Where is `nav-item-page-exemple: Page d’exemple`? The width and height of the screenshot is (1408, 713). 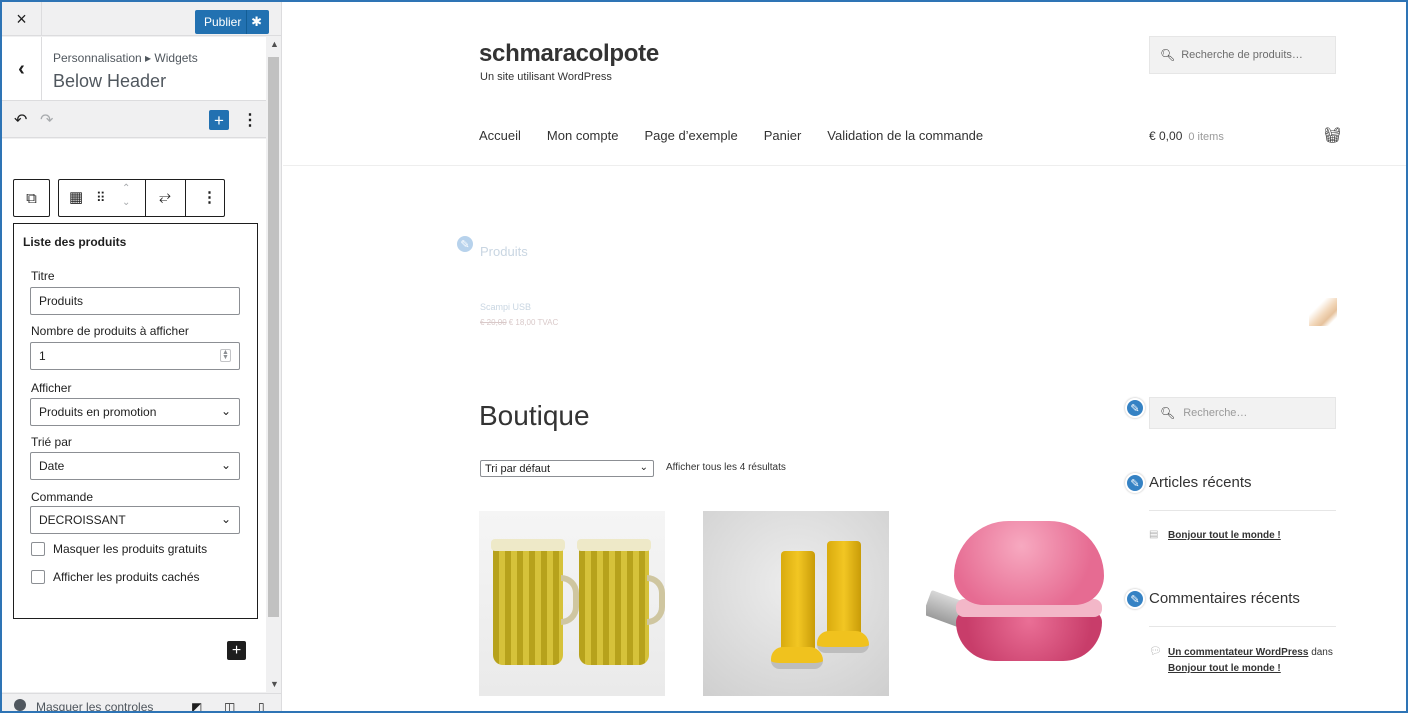 nav-item-page-exemple: Page d’exemple is located at coordinates (690, 135).